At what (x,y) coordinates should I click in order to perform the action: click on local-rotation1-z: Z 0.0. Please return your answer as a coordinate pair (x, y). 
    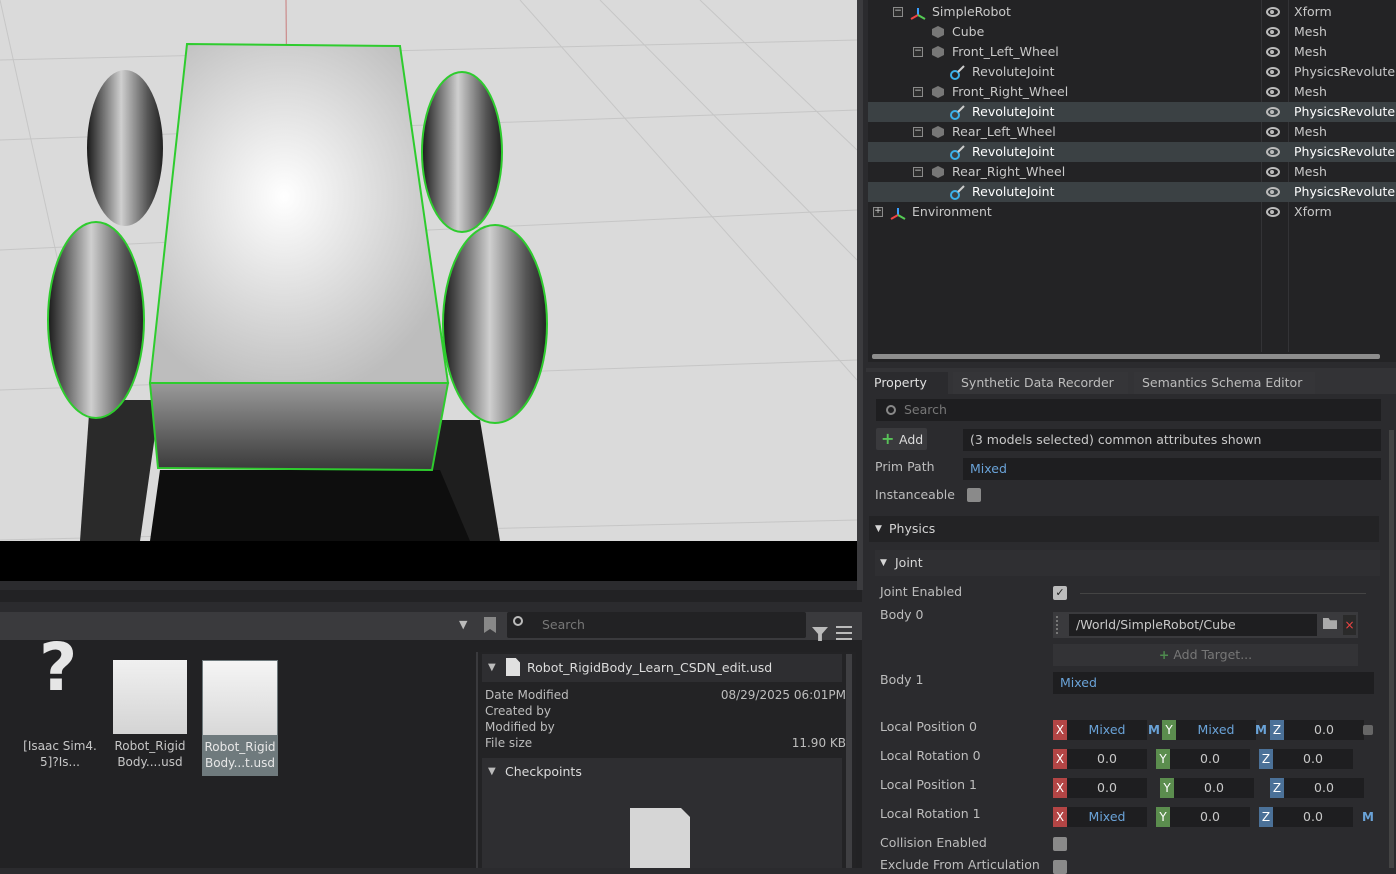
    Looking at the image, I should click on (1309, 817).